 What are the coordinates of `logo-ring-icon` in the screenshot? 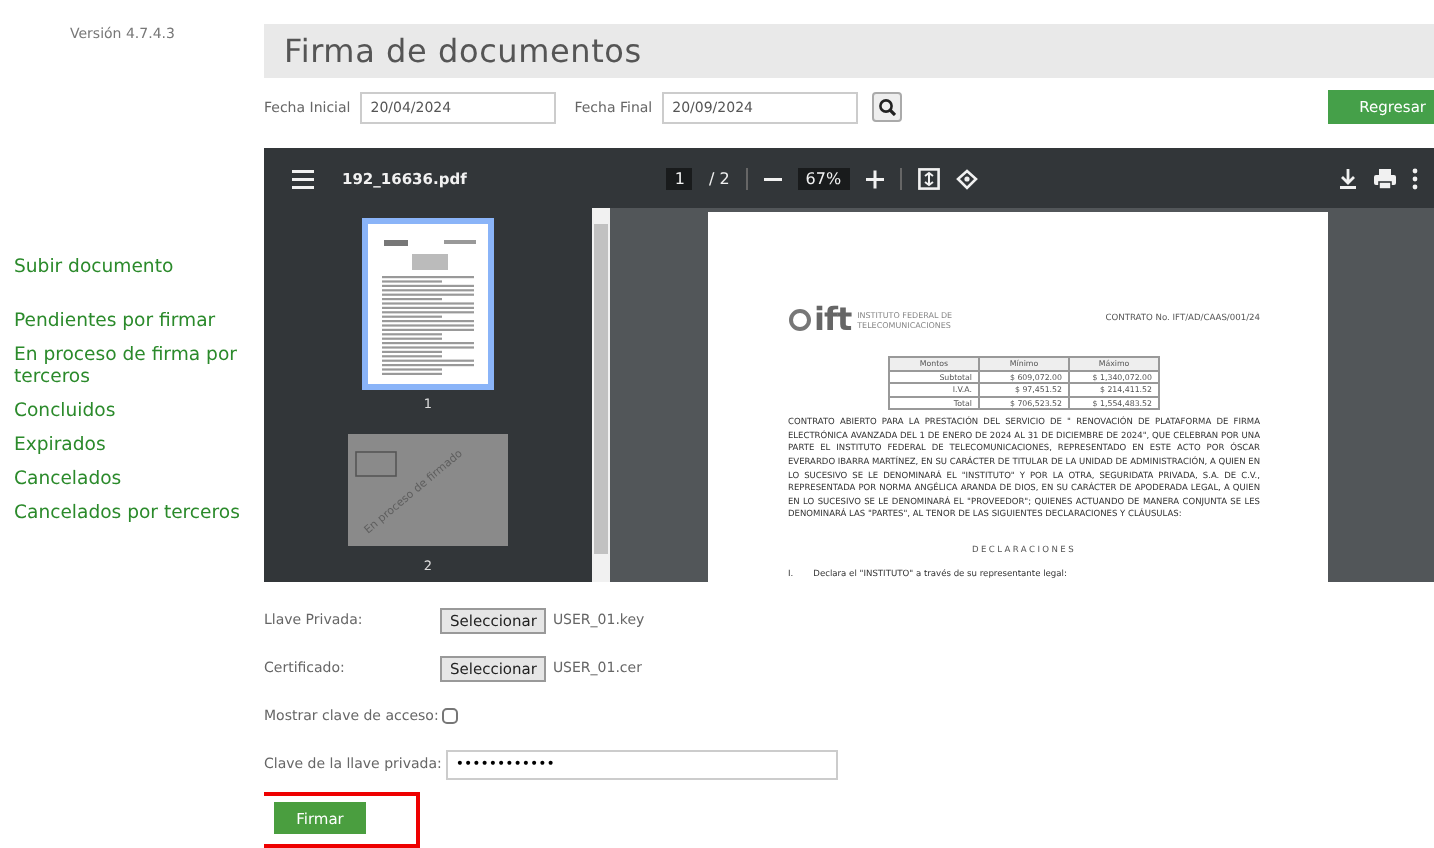 It's located at (800, 319).